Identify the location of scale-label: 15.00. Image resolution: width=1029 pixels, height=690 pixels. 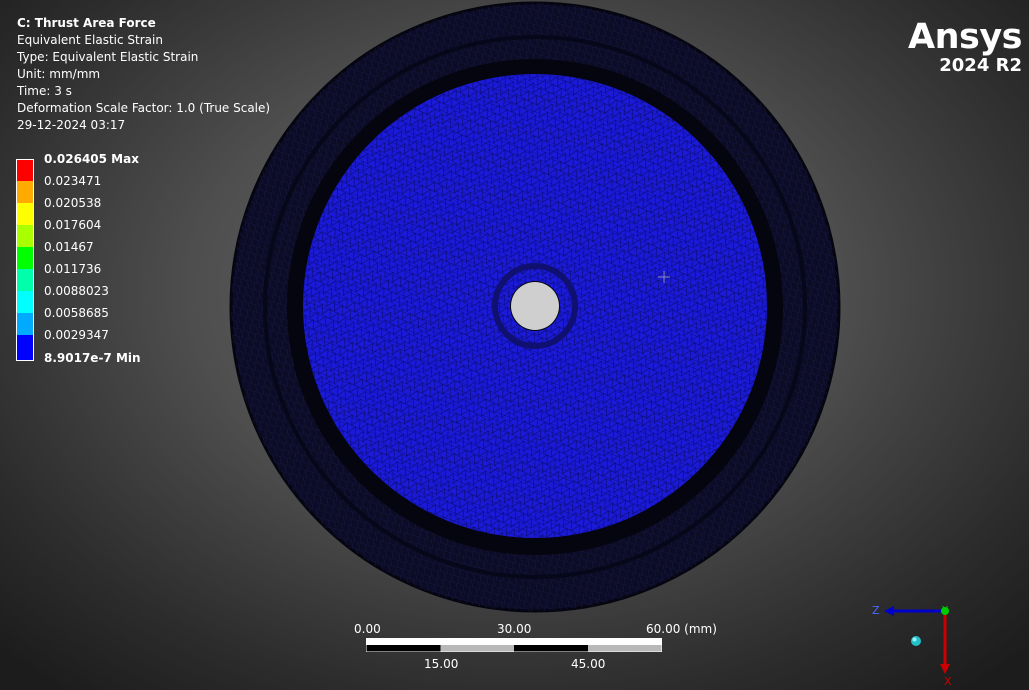
(441, 664).